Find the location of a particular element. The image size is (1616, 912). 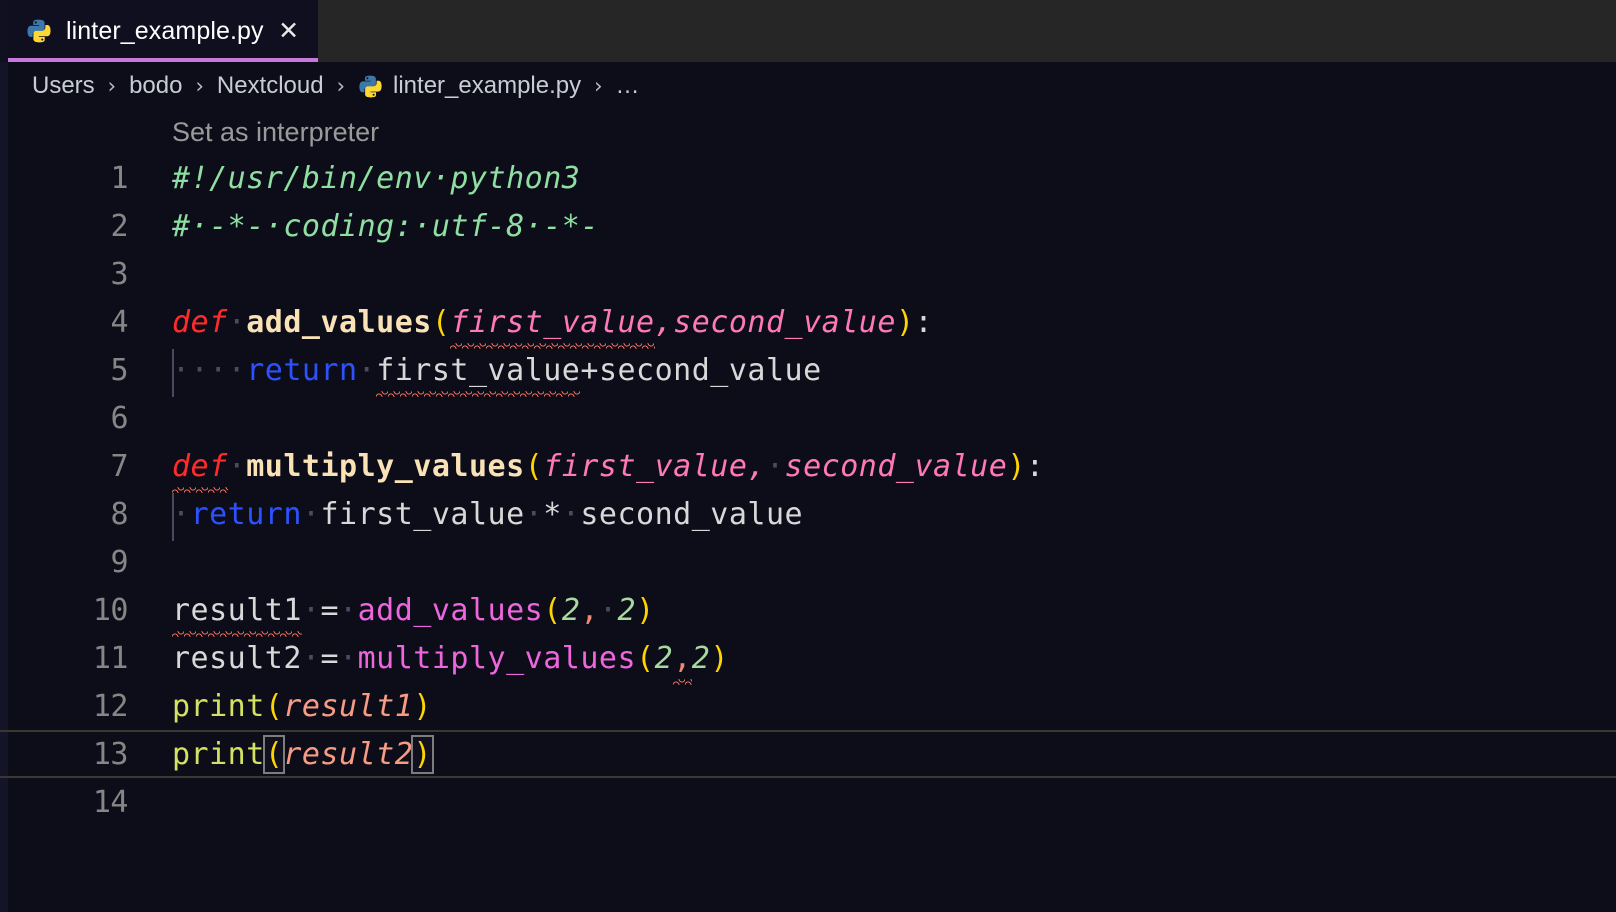

line-content: result1·=·add_values(2,·2) is located at coordinates (391, 610).